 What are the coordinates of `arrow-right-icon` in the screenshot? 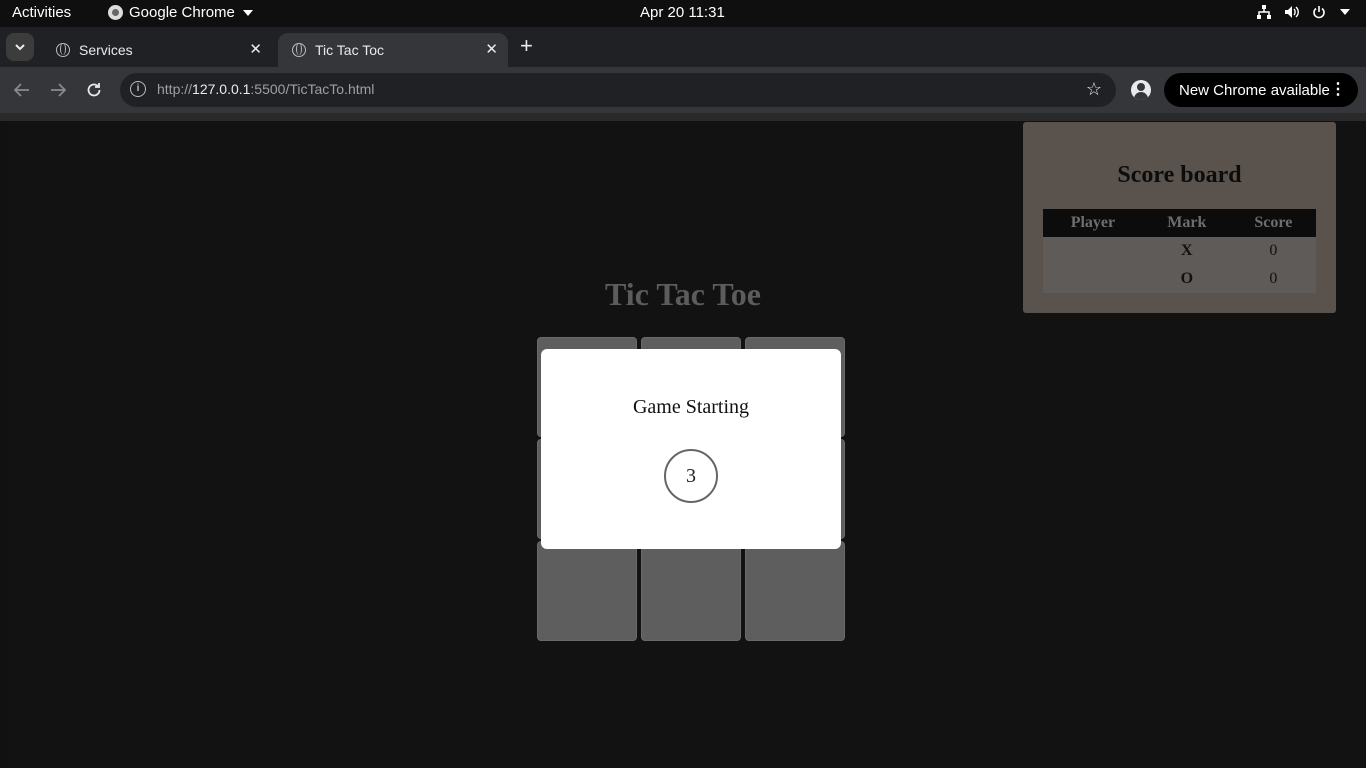 It's located at (58, 90).